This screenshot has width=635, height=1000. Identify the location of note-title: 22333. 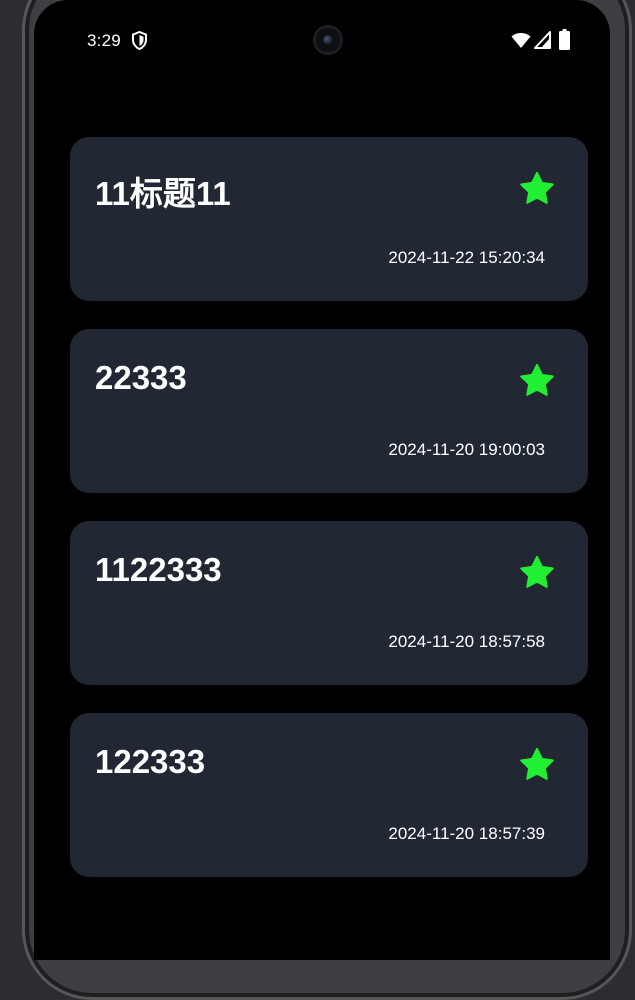
(141, 377).